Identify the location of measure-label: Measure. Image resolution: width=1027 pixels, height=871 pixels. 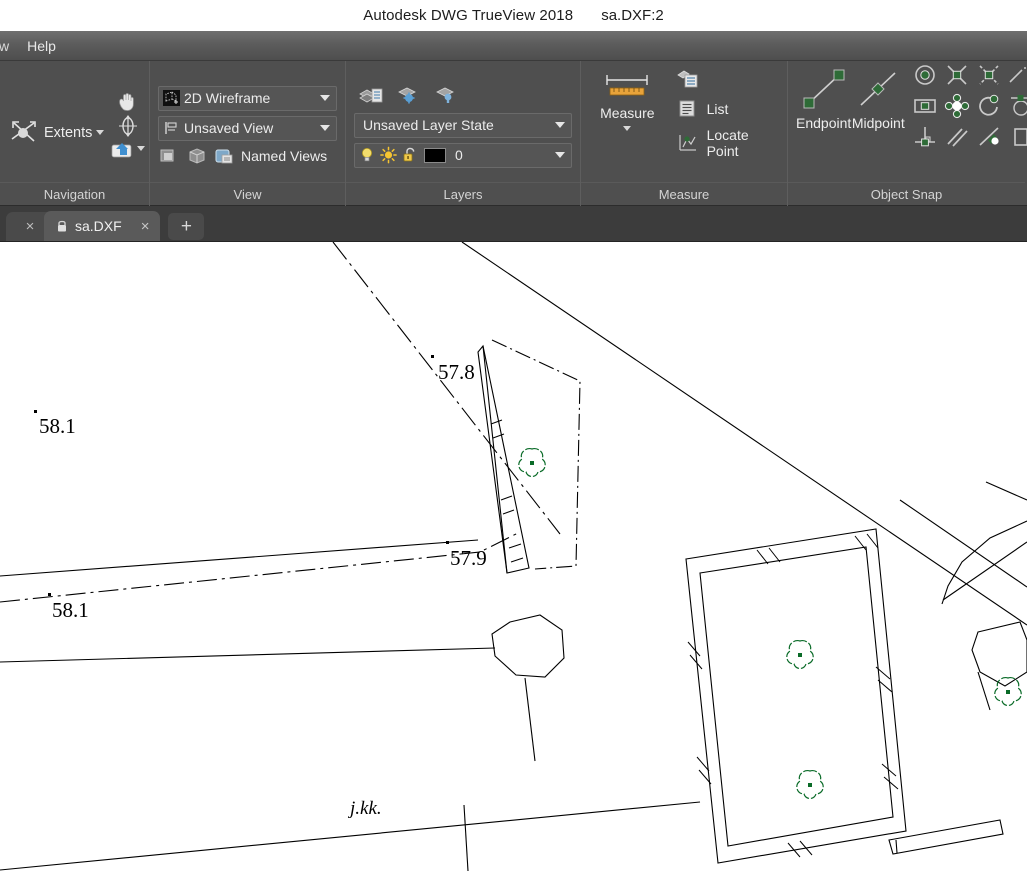
(627, 113).